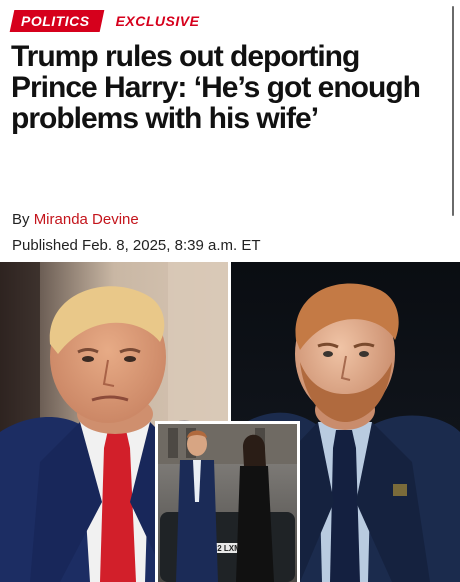 Image resolution: width=460 pixels, height=582 pixels. I want to click on inset-couple-photo: 2 LXM, so click(227, 501).